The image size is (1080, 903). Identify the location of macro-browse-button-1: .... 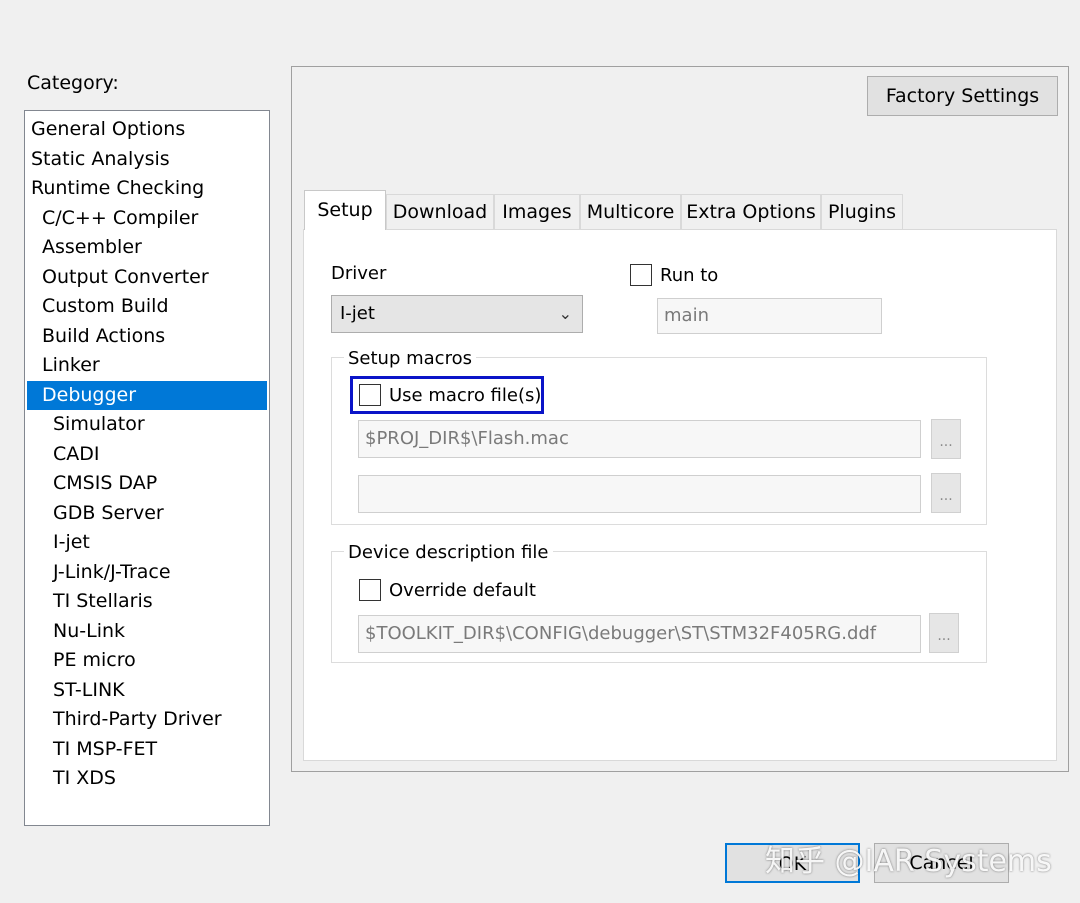
(946, 439).